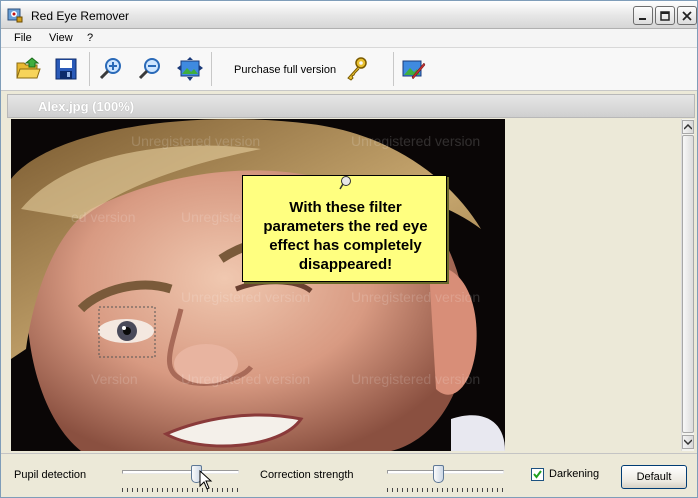 The image size is (698, 498). I want to click on darkening-checkbox, so click(537, 474).